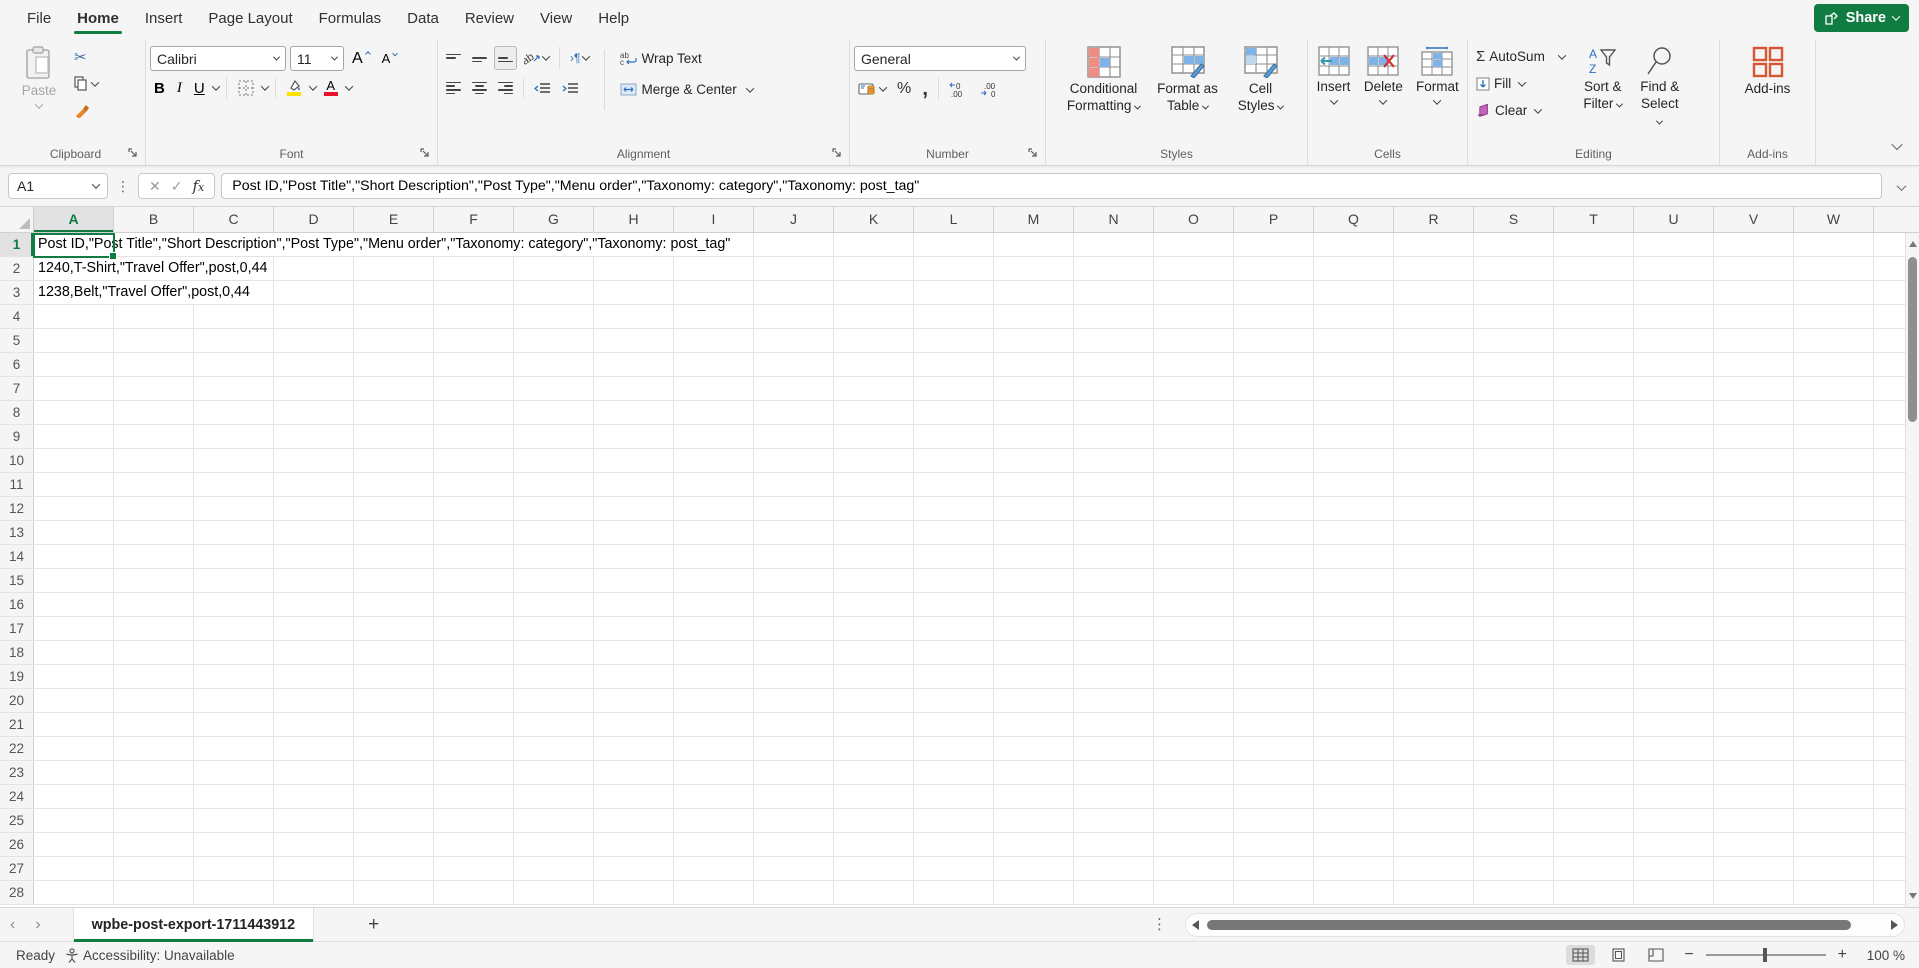 Image resolution: width=1919 pixels, height=968 pixels. Describe the element at coordinates (749, 88) in the screenshot. I see `merge-center-chevron-icon` at that location.